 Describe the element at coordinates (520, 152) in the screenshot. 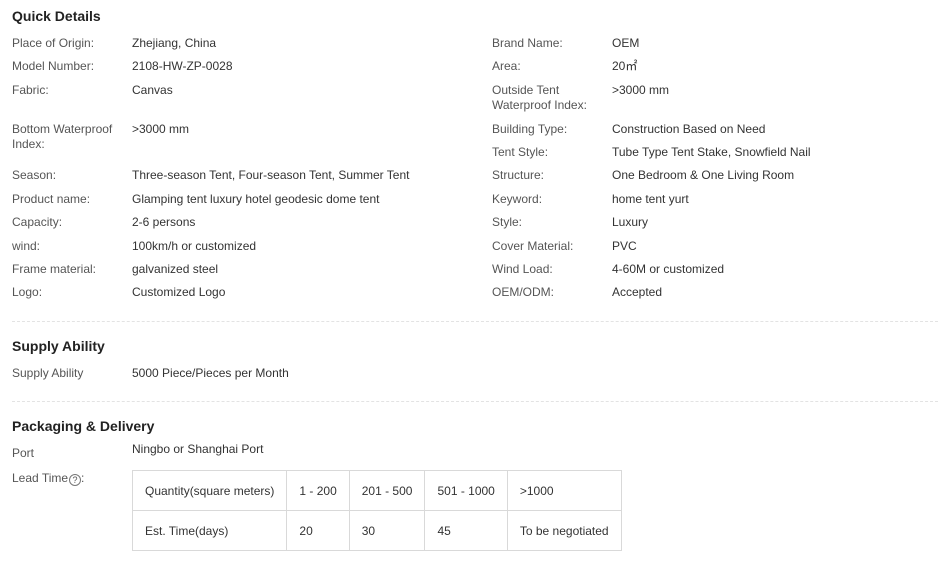

I see `tent-style-label: Tent Style:` at that location.